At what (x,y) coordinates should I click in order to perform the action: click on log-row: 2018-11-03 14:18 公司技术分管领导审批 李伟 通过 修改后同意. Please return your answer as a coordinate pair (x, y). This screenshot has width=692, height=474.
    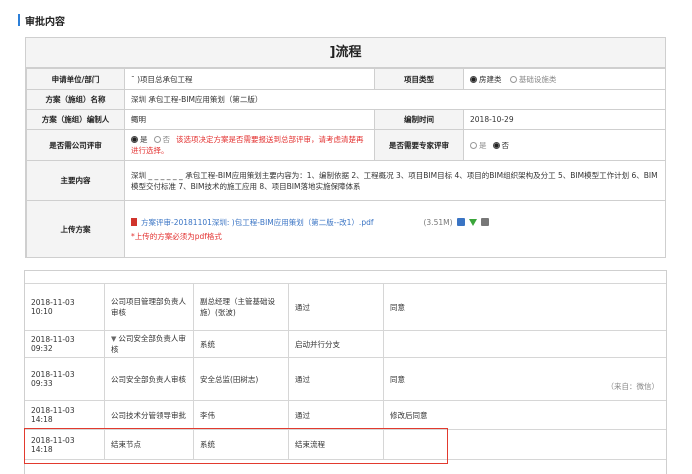
    Looking at the image, I should click on (345, 415).